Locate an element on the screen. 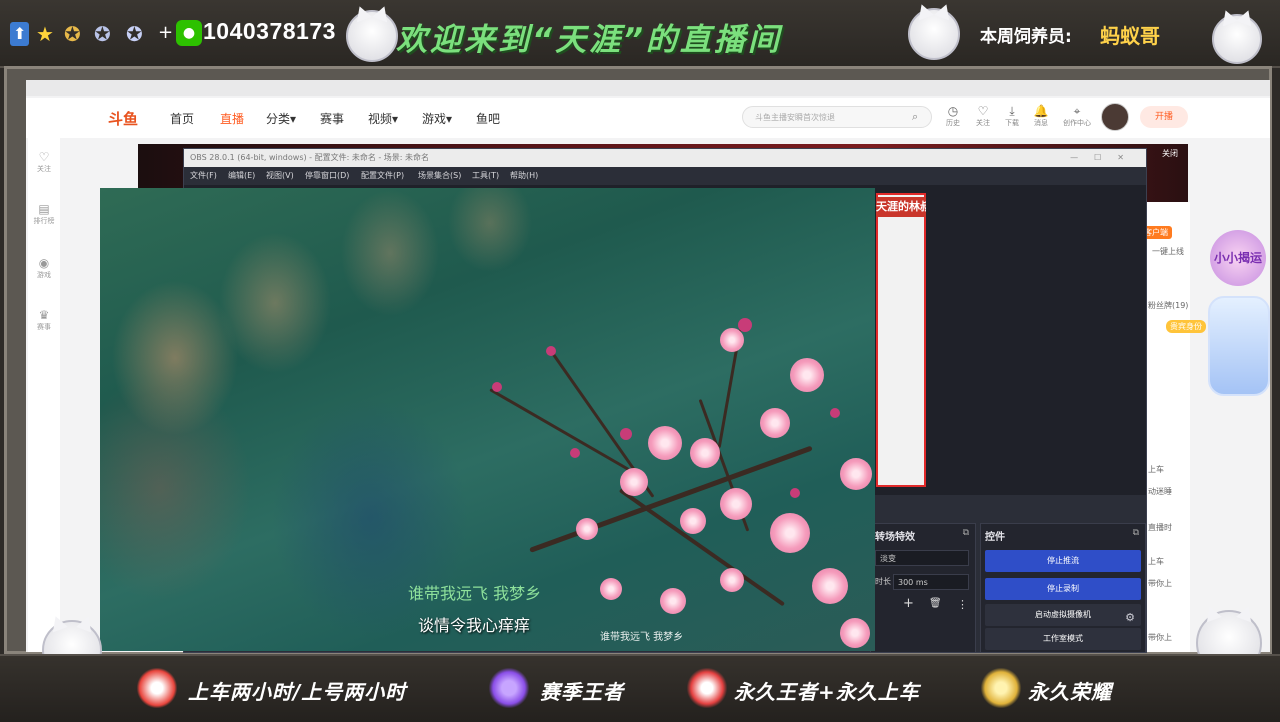 This screenshot has height=722, width=1280. rail-rank: ▤ 排行榜 is located at coordinates (44, 214).